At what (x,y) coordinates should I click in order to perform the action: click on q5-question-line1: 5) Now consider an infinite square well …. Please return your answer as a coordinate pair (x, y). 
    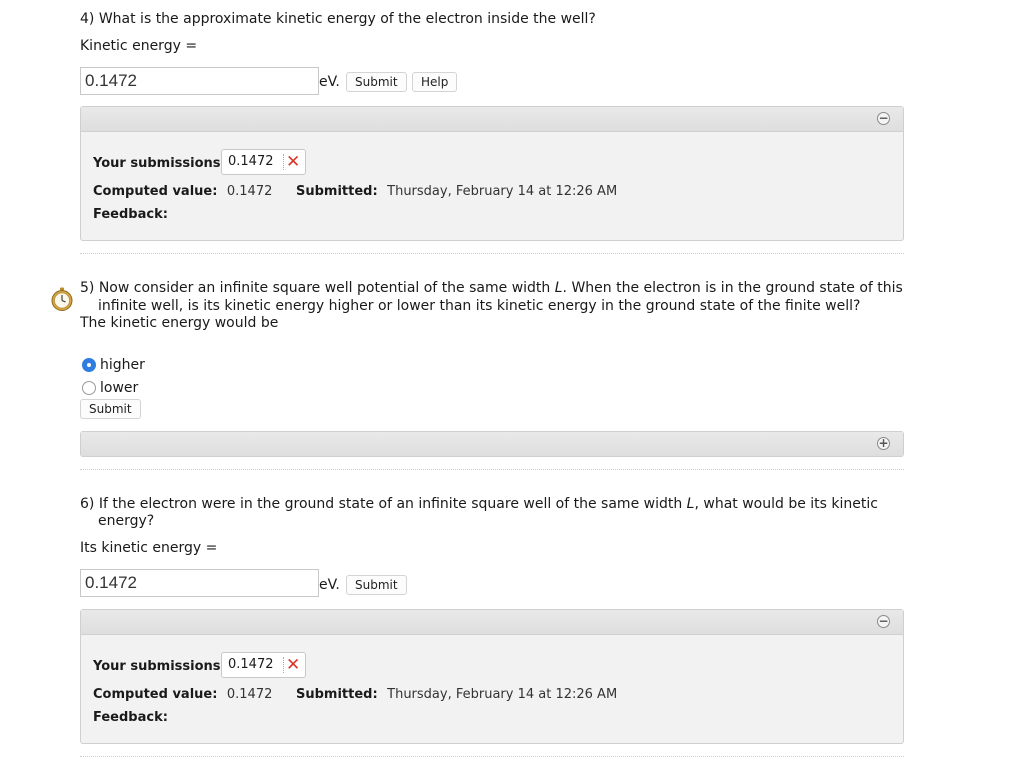
    Looking at the image, I should click on (491, 288).